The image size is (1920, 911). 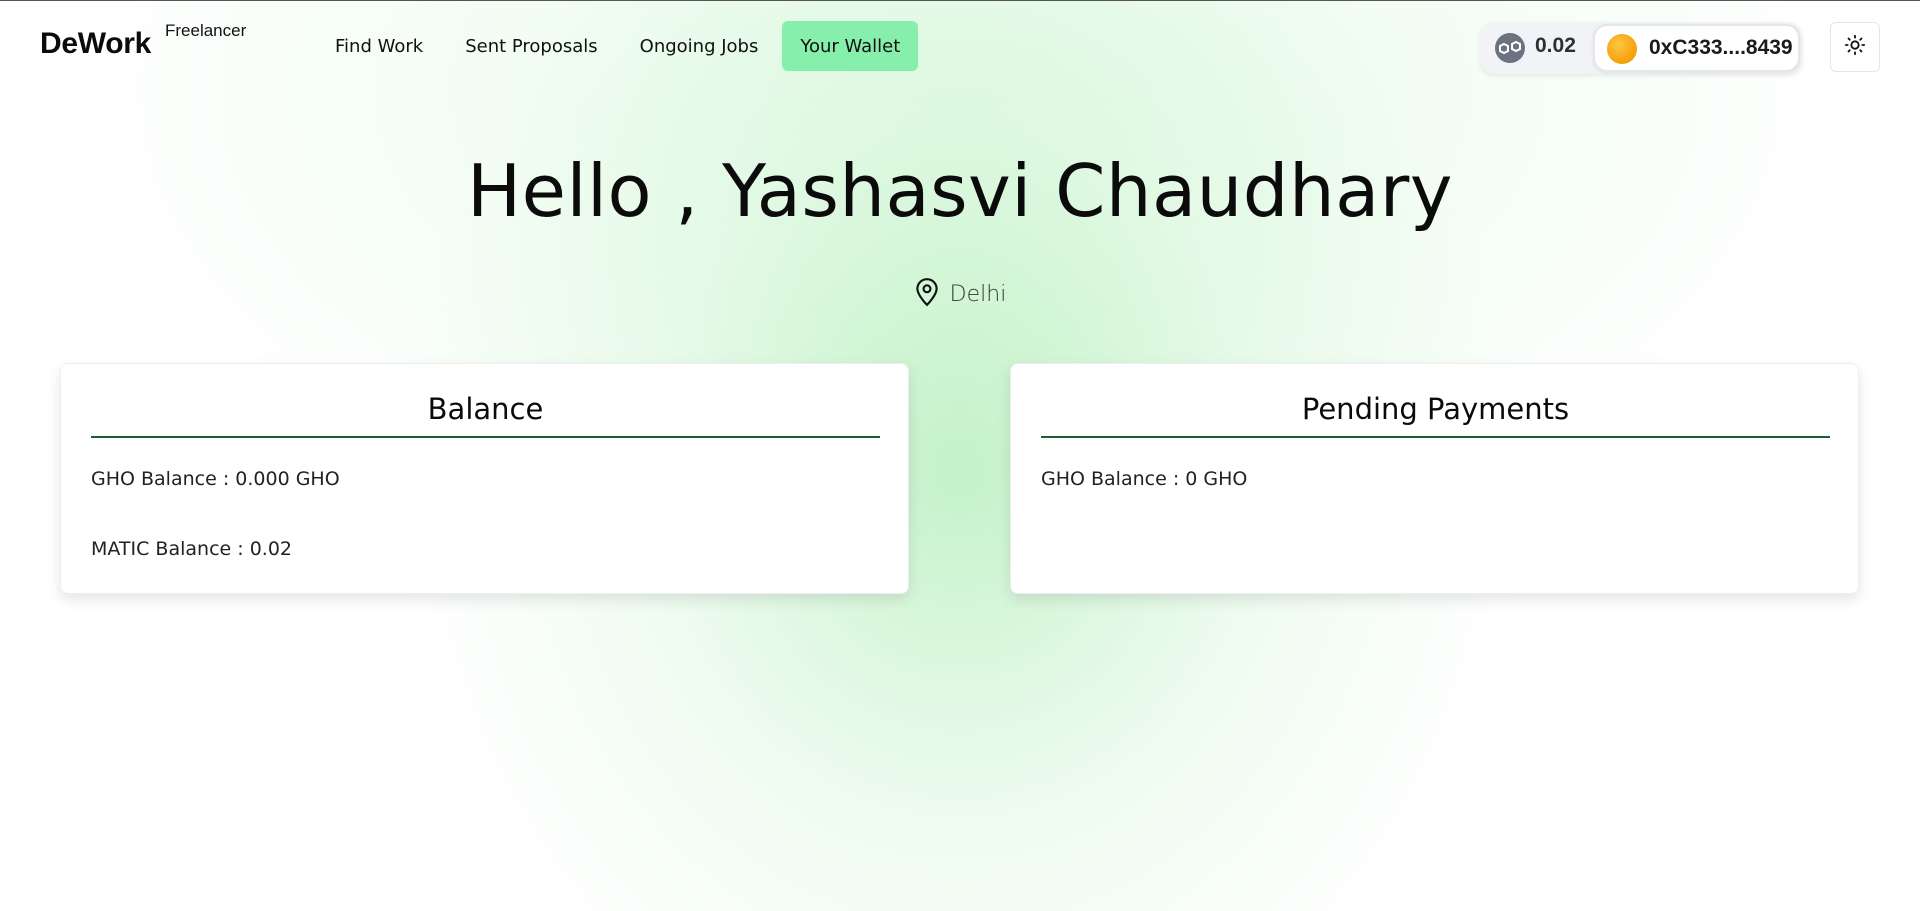 What do you see at coordinates (699, 46) in the screenshot?
I see `nav-ongoing-jobs: Ongoing Jobs` at bounding box center [699, 46].